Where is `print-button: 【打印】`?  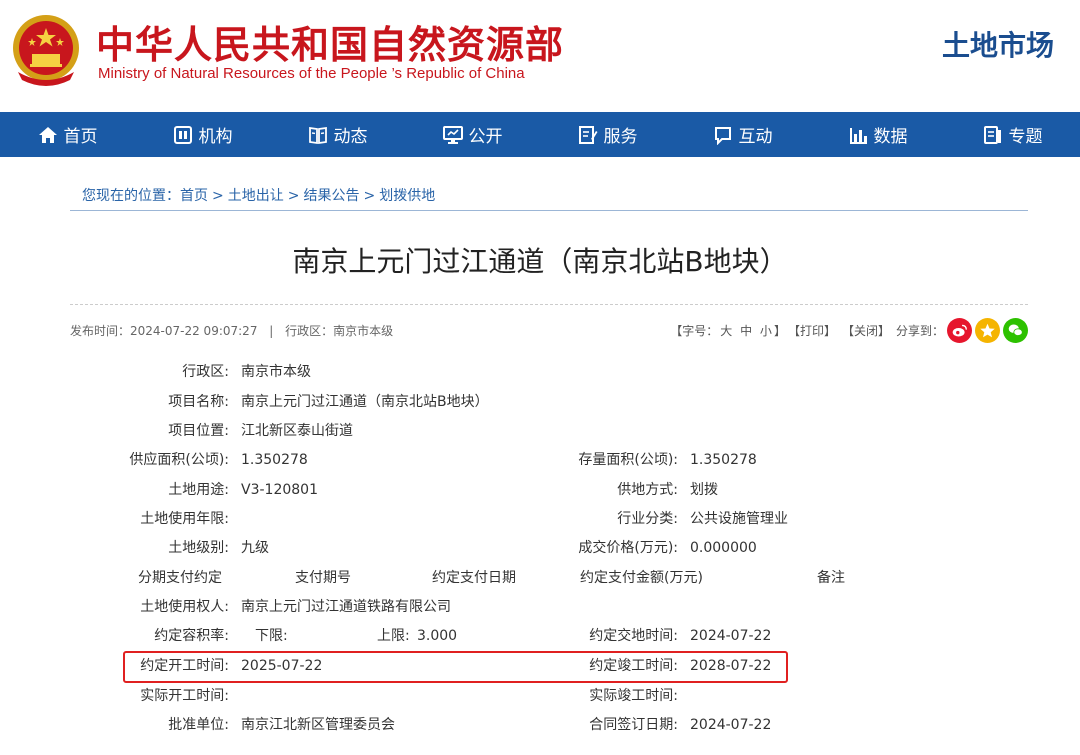
print-button: 【打印】 is located at coordinates (812, 330).